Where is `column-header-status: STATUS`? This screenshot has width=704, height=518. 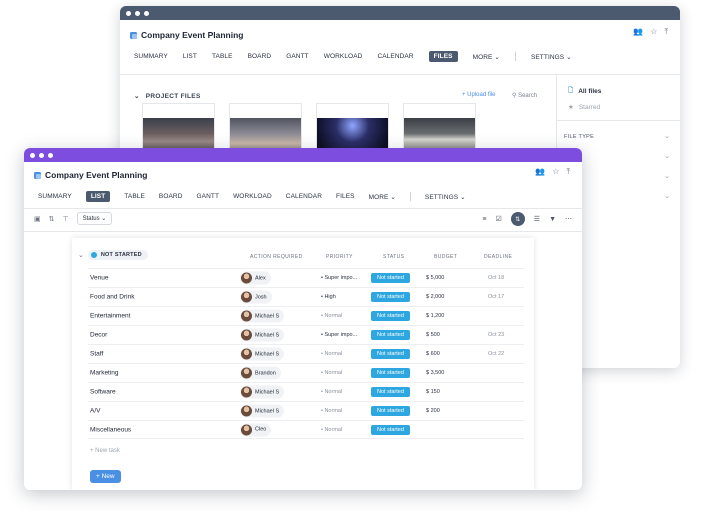 column-header-status: STATUS is located at coordinates (393, 257).